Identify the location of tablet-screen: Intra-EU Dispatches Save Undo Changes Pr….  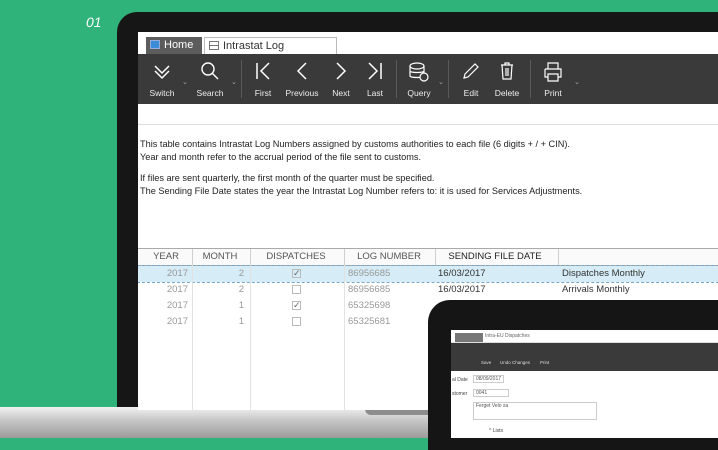
(584, 384).